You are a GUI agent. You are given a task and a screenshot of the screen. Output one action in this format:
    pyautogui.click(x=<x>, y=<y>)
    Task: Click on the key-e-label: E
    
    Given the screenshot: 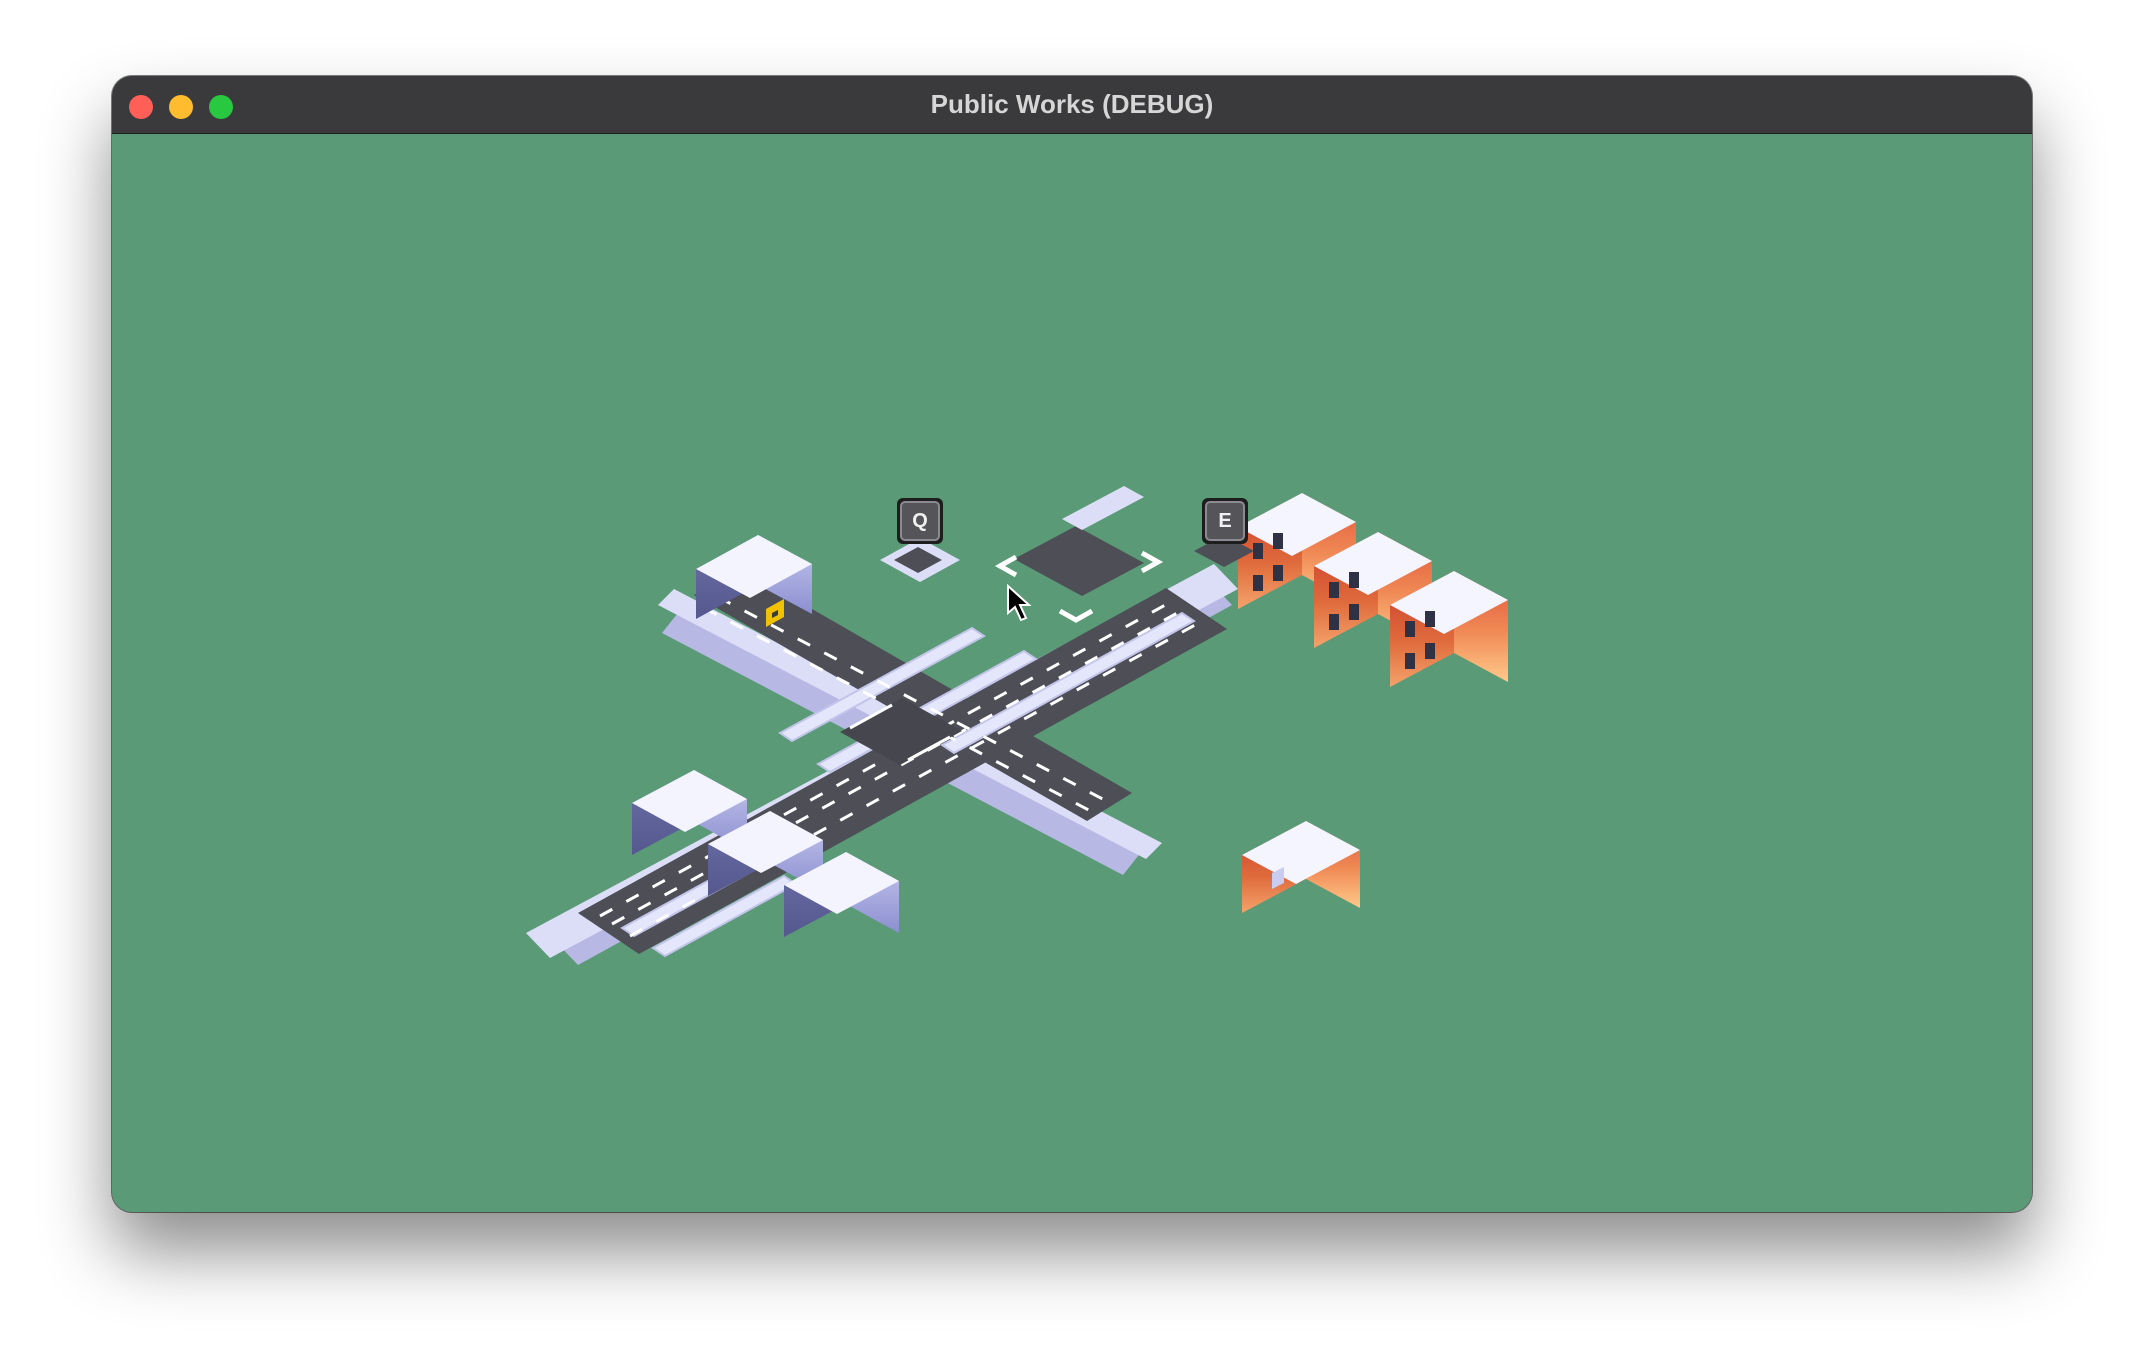 What is the action you would take?
    pyautogui.click(x=1225, y=521)
    